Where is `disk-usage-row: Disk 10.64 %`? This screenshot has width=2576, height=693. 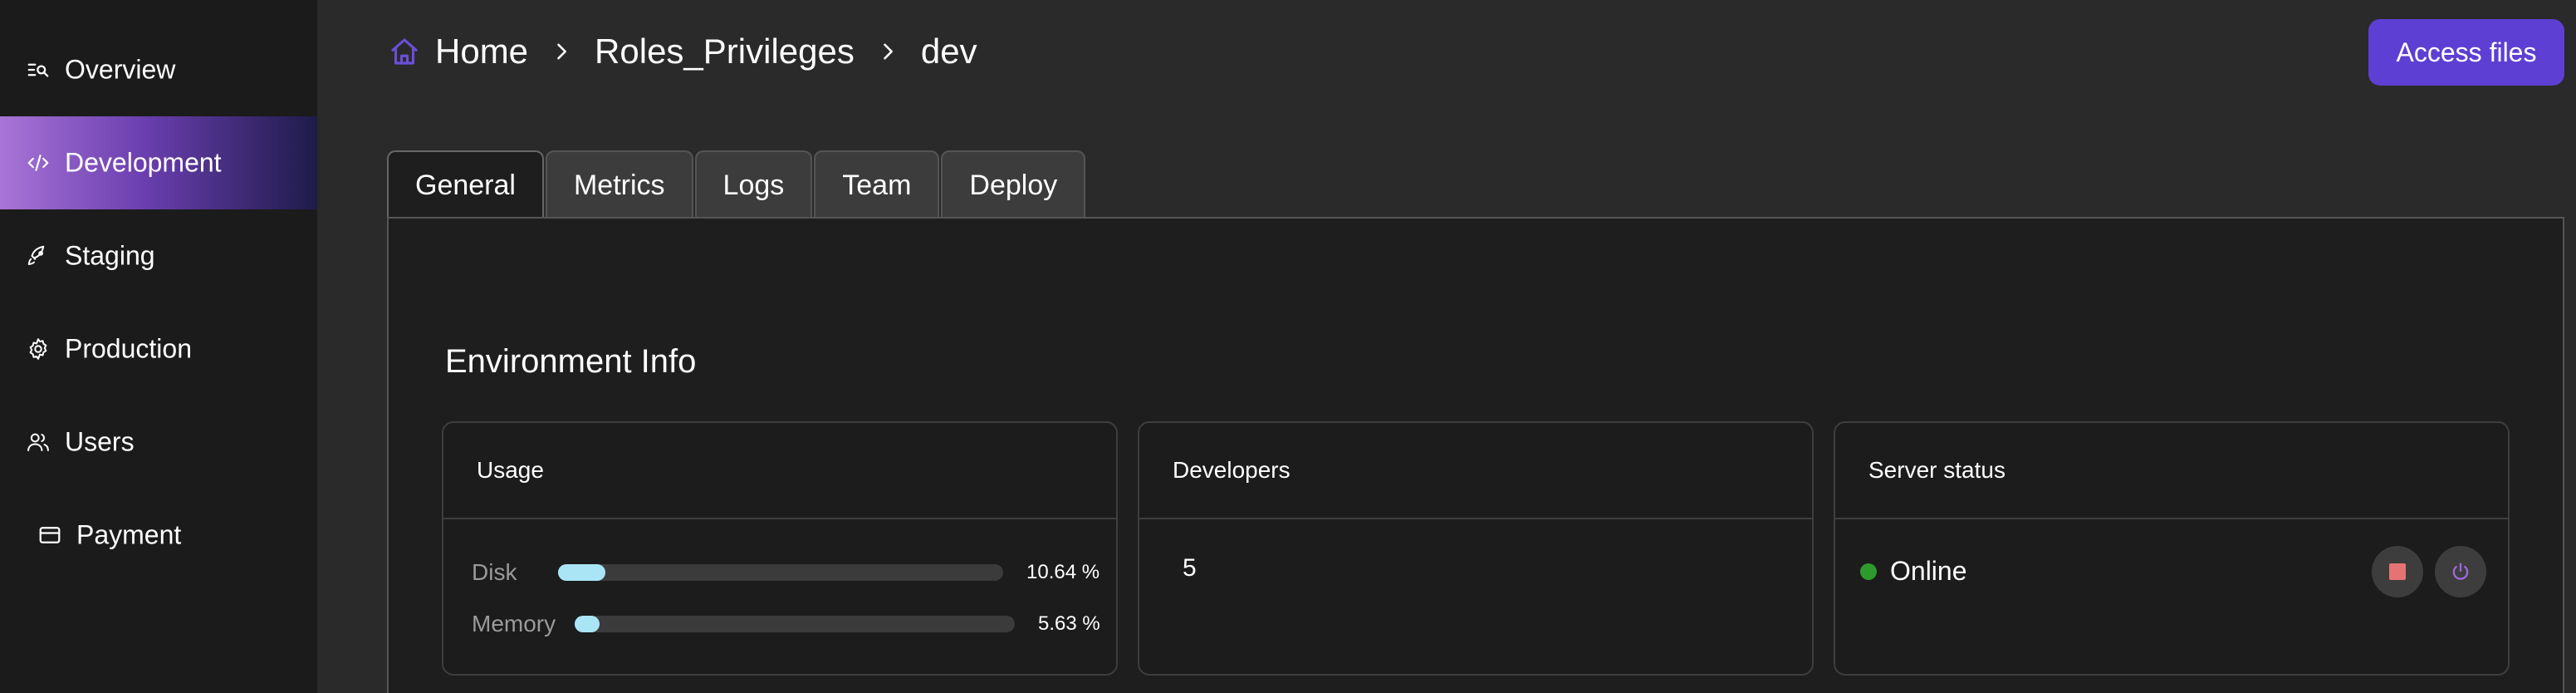 disk-usage-row: Disk 10.64 % is located at coordinates (787, 573).